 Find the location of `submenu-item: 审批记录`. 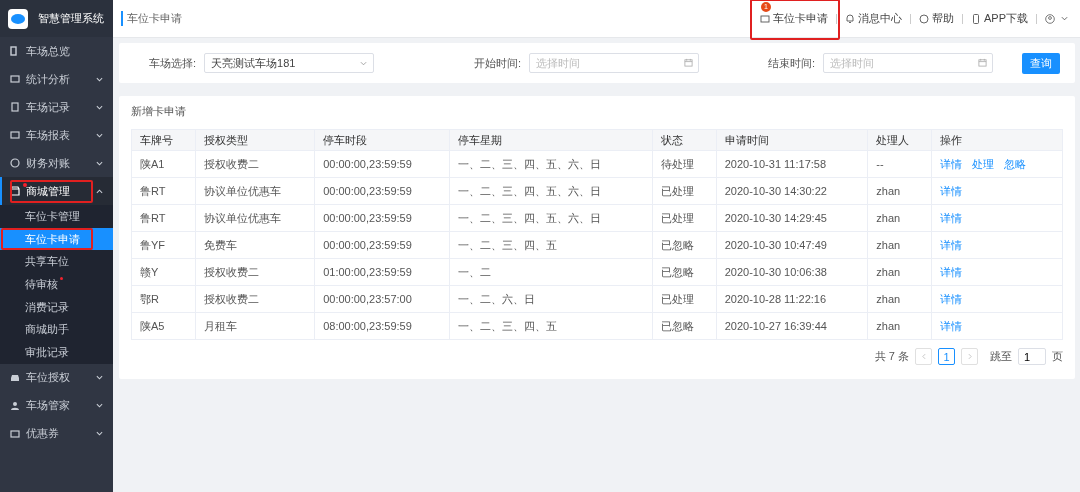

submenu-item: 审批记录 is located at coordinates (56, 352).